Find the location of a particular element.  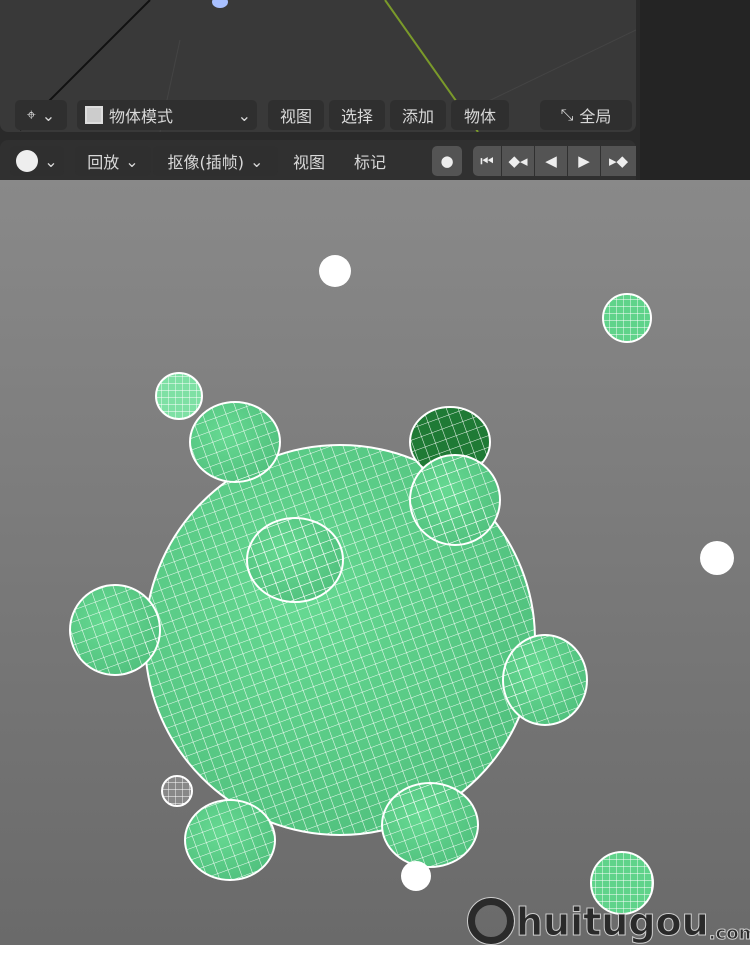

gizmo-dropdown: ⌖ ⌄ is located at coordinates (41, 115).